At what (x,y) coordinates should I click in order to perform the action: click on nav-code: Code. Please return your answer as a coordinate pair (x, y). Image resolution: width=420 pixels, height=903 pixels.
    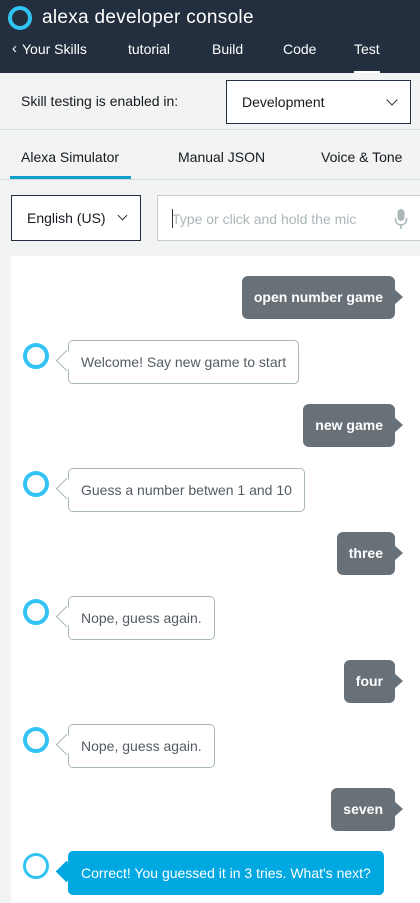
    Looking at the image, I should click on (299, 49).